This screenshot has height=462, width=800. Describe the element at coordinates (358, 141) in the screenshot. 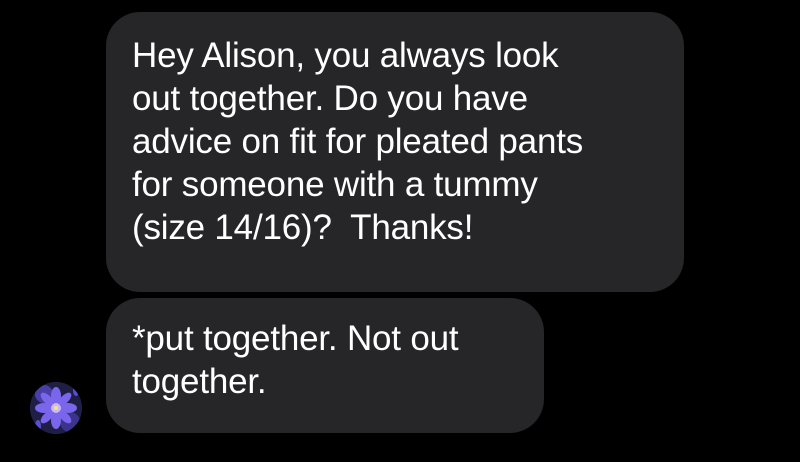

I see `message-text-line: advice on fit for pleated pants` at that location.